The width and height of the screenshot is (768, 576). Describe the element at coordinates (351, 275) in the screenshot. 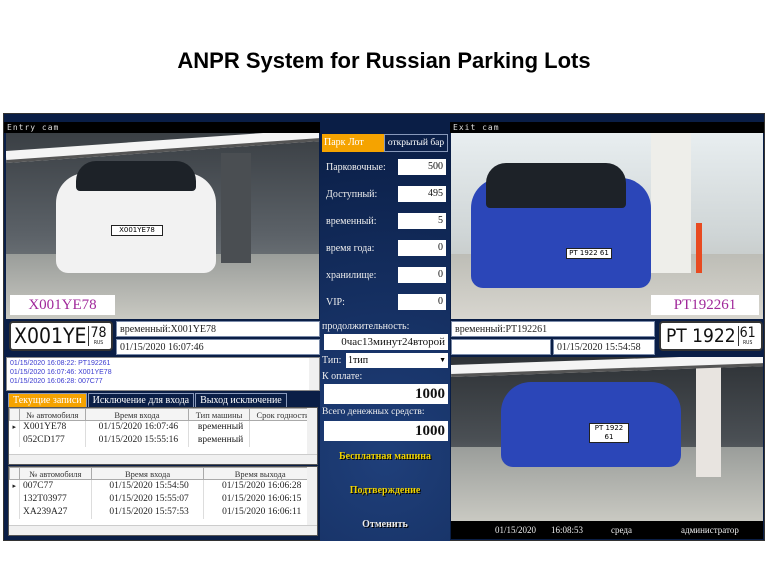

I see `stat-label: хранилище:` at that location.